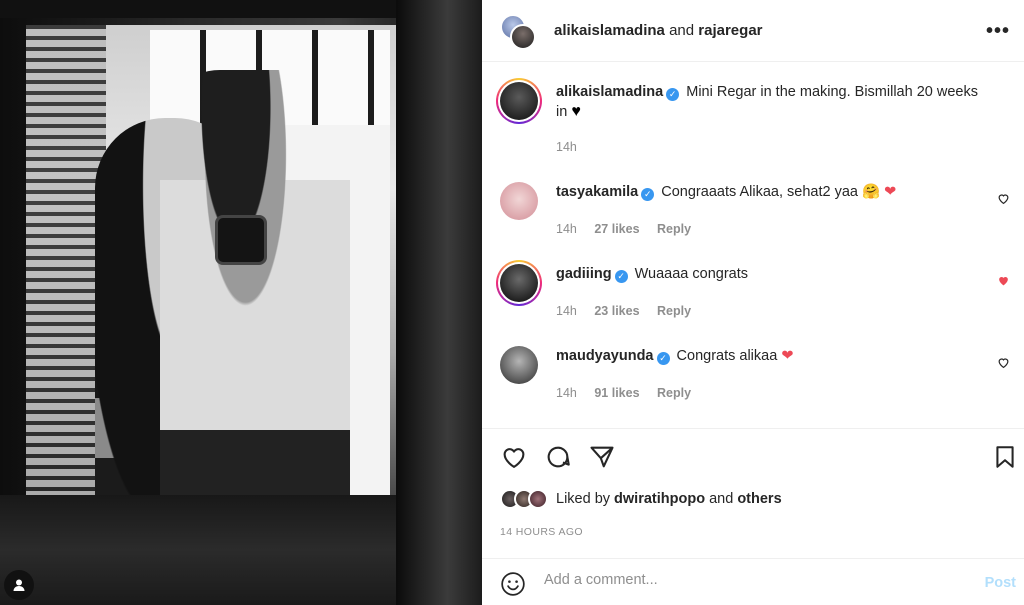  I want to click on comment-username: gadiiing, so click(584, 274).